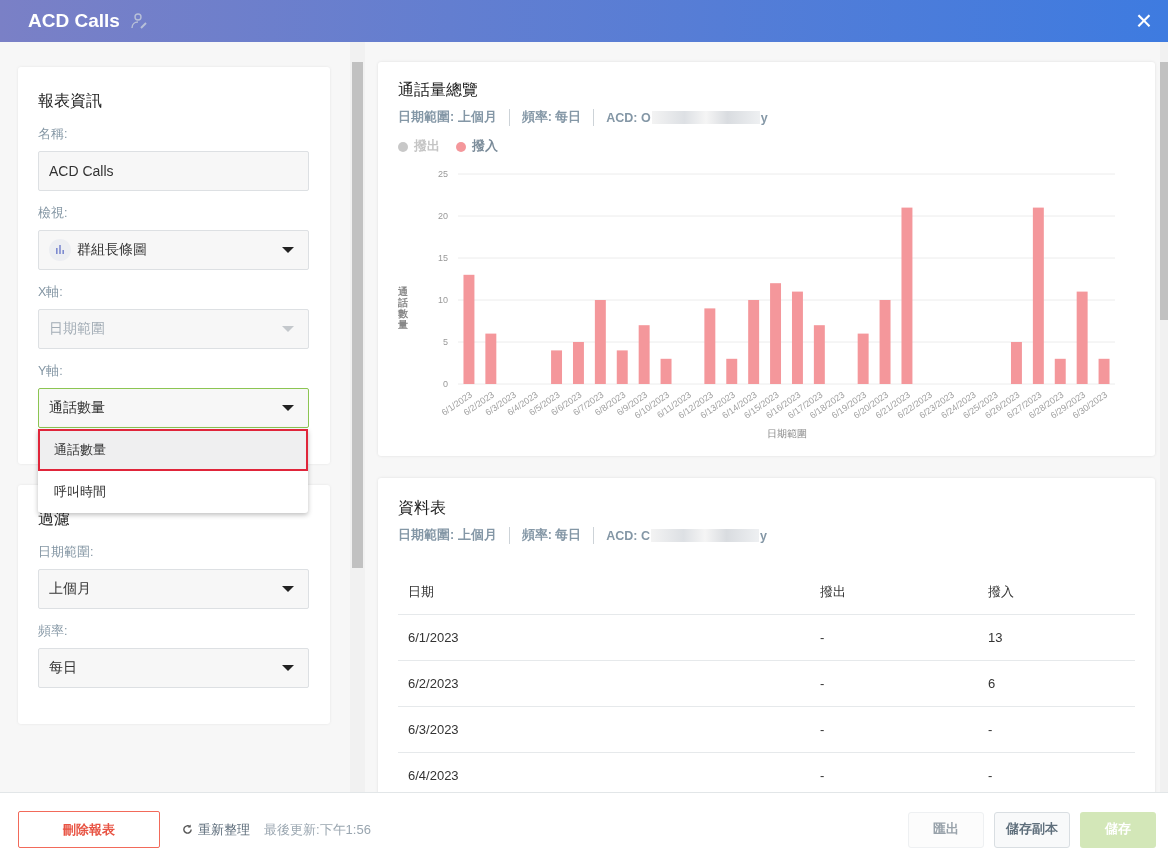 The height and width of the screenshot is (866, 1168). I want to click on dropdown: 通話數量, so click(173, 408).